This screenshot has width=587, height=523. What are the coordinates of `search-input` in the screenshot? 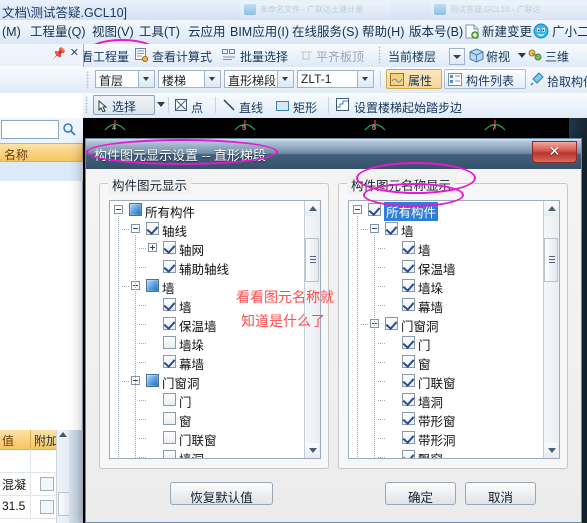 It's located at (30, 129).